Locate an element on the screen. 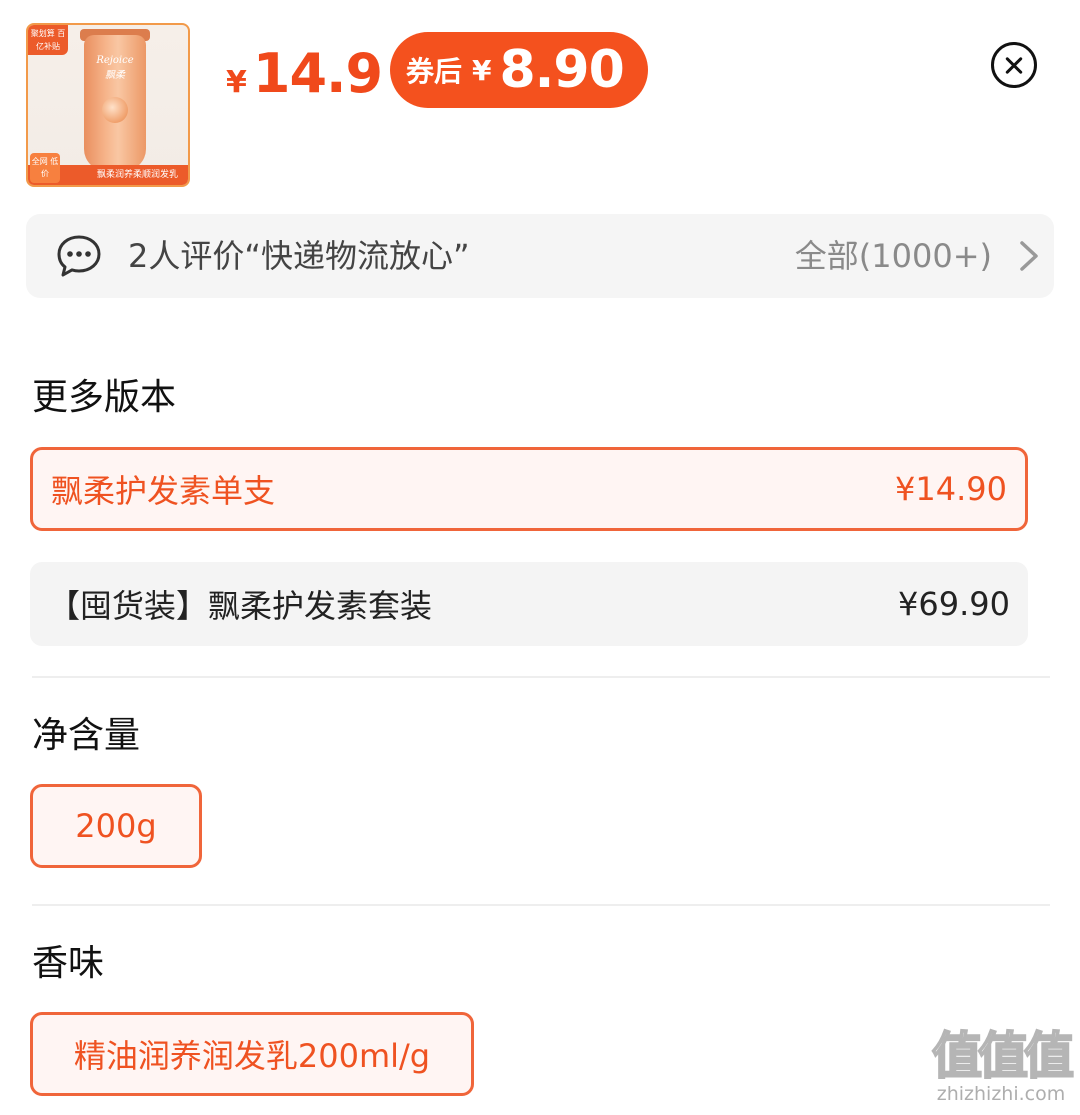 The image size is (1080, 1115). net-content-section-title: 净含量 is located at coordinates (86, 735).